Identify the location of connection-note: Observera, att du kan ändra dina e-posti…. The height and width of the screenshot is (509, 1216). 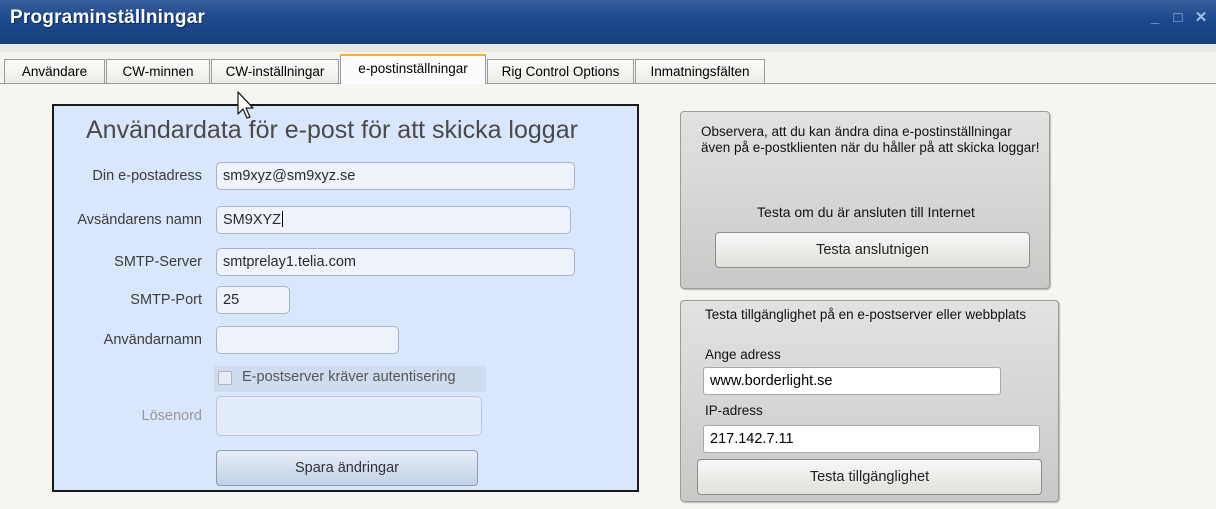
(870, 139).